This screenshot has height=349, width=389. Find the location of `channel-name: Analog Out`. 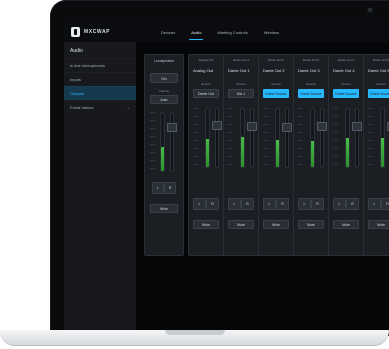

channel-name: Analog Out is located at coordinates (203, 70).